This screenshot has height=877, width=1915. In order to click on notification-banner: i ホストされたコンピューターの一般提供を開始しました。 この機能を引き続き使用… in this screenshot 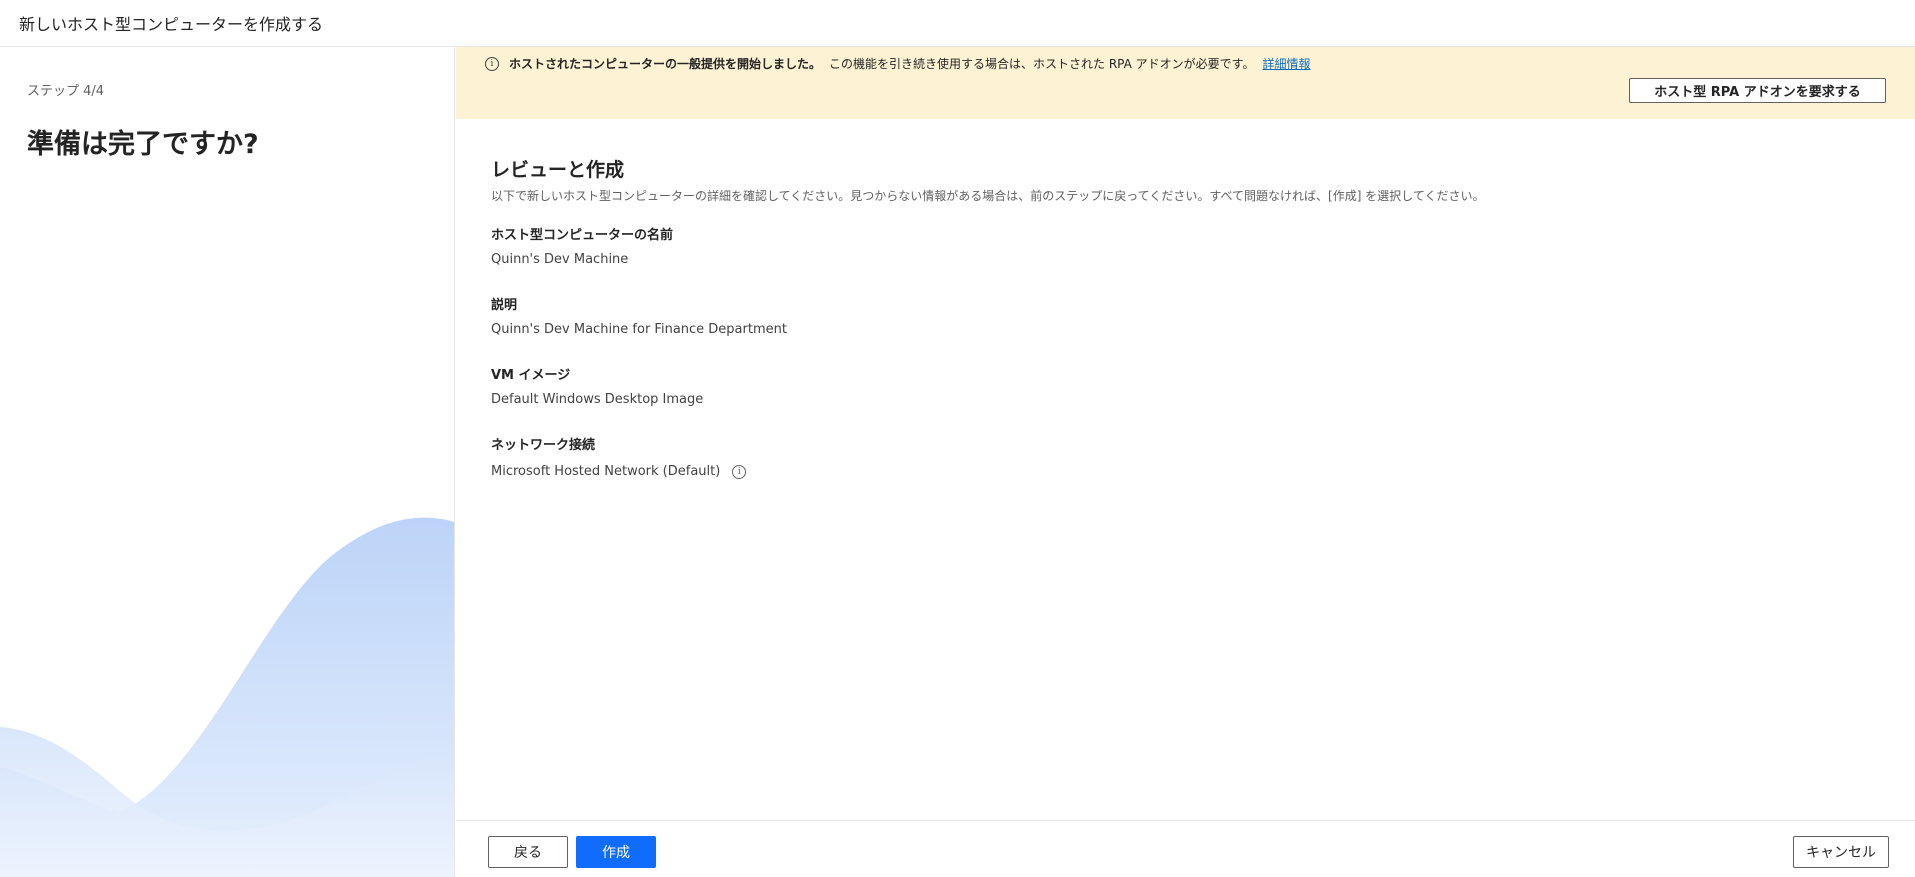, I will do `click(1185, 83)`.